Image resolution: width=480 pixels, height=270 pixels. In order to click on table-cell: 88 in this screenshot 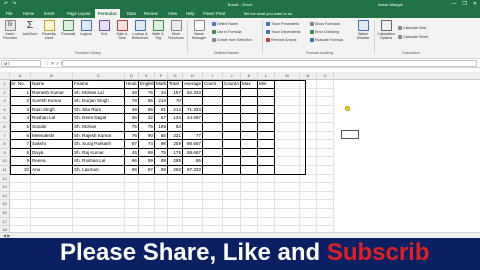, I will do `click(161, 161)`.